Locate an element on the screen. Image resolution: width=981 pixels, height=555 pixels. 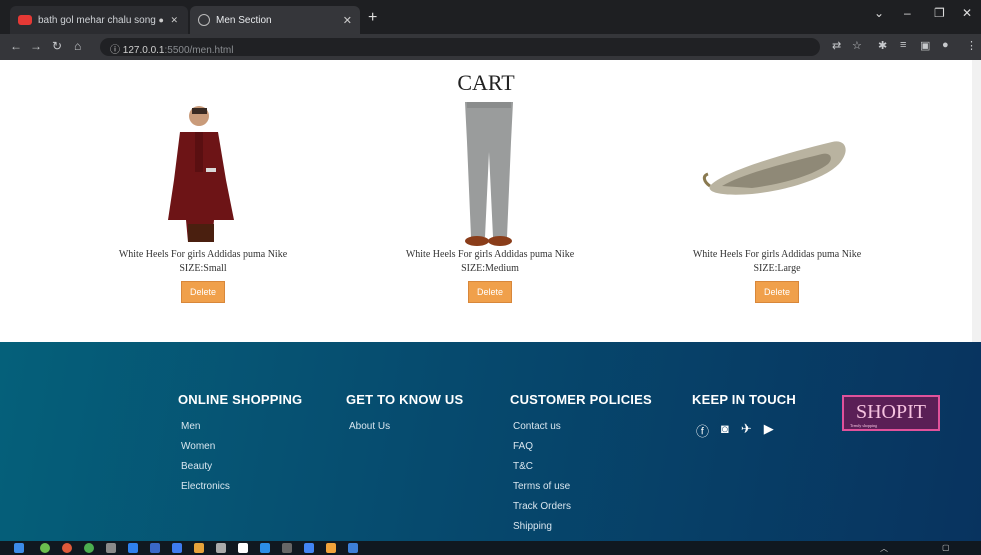
product-size: SIZE:Large is located at coordinates (777, 268).